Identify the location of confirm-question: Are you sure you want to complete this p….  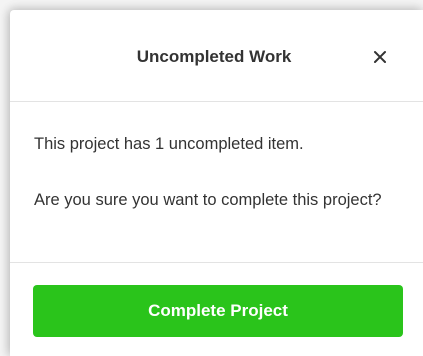
(208, 200).